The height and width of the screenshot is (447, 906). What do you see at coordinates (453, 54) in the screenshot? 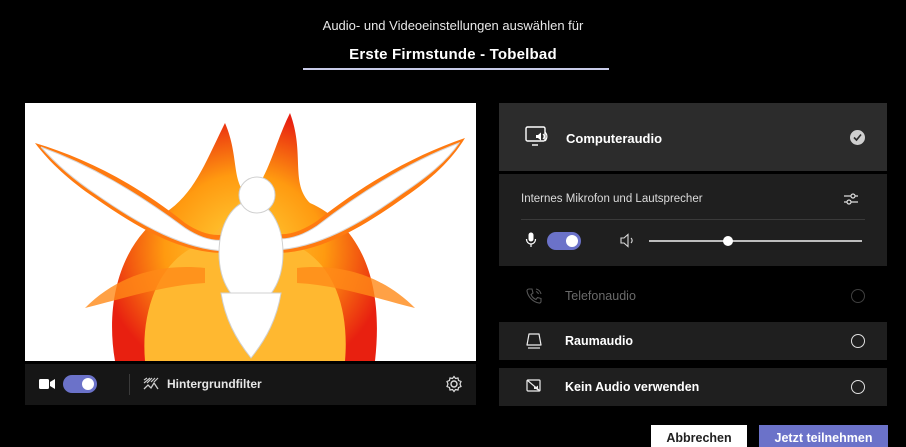
I see `meeting-title: Erste Firmstunde - Tobelbad` at bounding box center [453, 54].